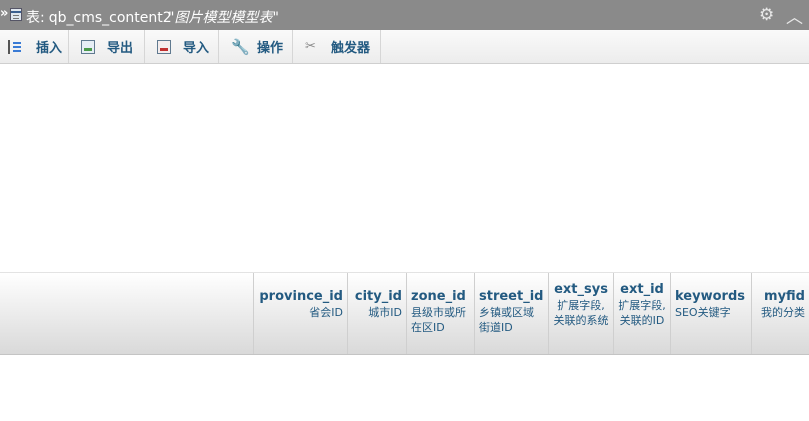  Describe the element at coordinates (385, 312) in the screenshot. I see `column-comment: 城市ID` at that location.